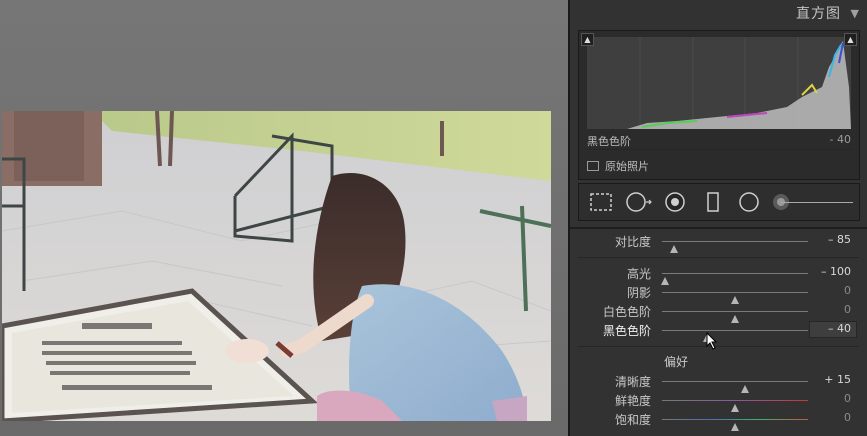 This screenshot has height=436, width=867. Describe the element at coordinates (638, 202) in the screenshot. I see `spot-removal-icon` at that location.